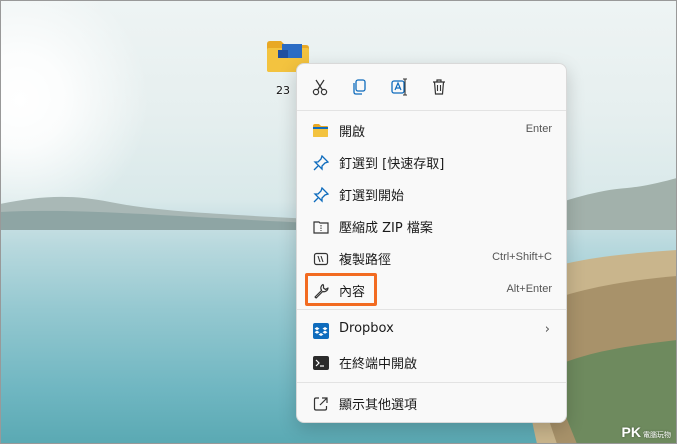 Image resolution: width=677 pixels, height=444 pixels. I want to click on watermark-sub: 電腦玩物, so click(657, 435).